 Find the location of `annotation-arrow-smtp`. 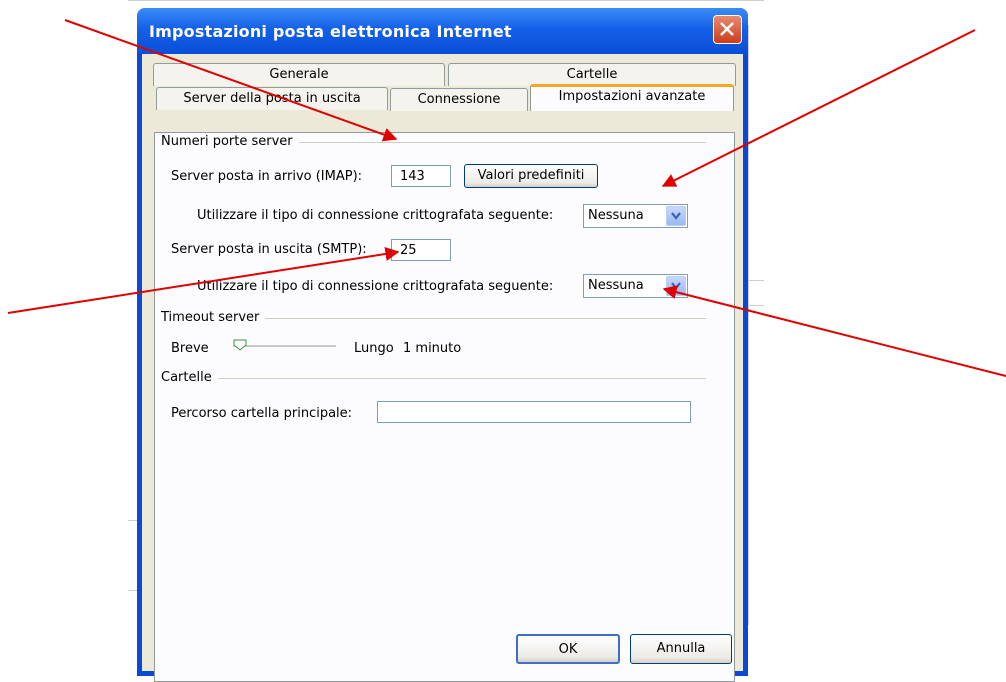

annotation-arrow-smtp is located at coordinates (203, 280).